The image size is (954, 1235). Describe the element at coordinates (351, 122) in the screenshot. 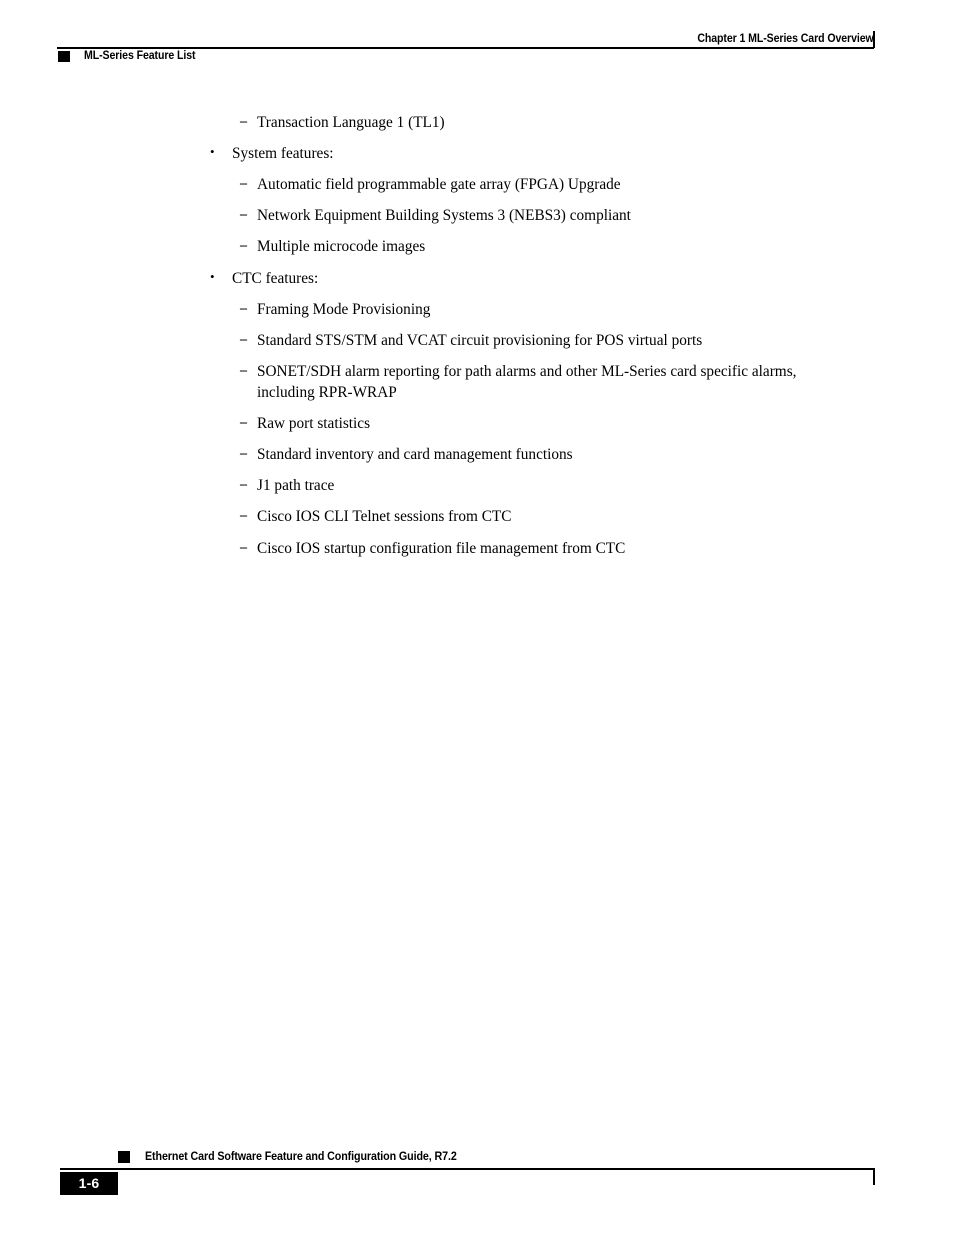

I see `list-item-text: Transaction Language 1 (TL1)` at that location.